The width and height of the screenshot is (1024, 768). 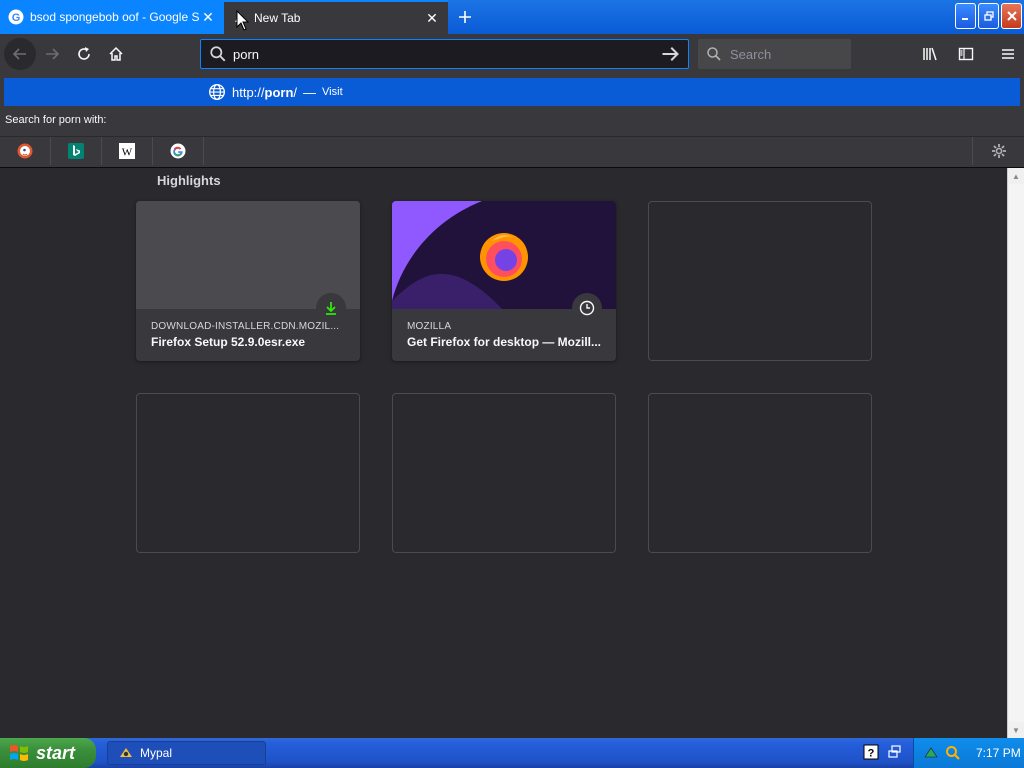 I want to click on toolbar-right, so click(x=967, y=54).